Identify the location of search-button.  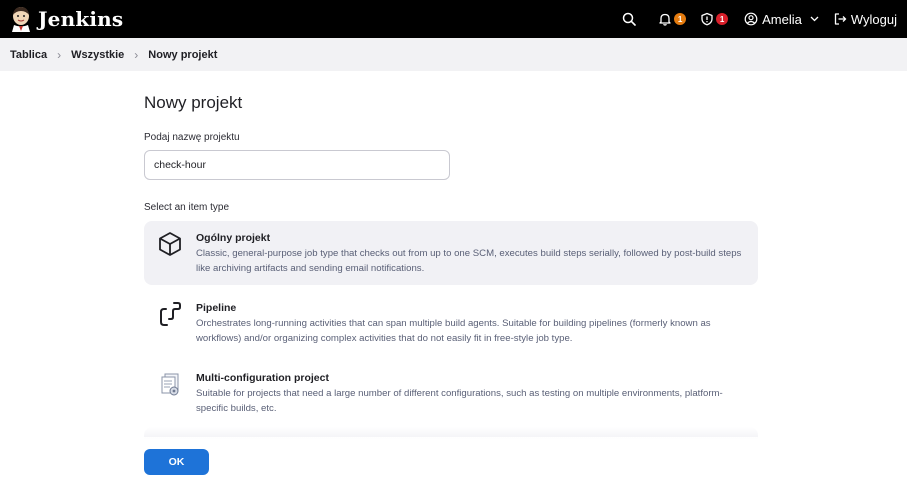
(629, 19).